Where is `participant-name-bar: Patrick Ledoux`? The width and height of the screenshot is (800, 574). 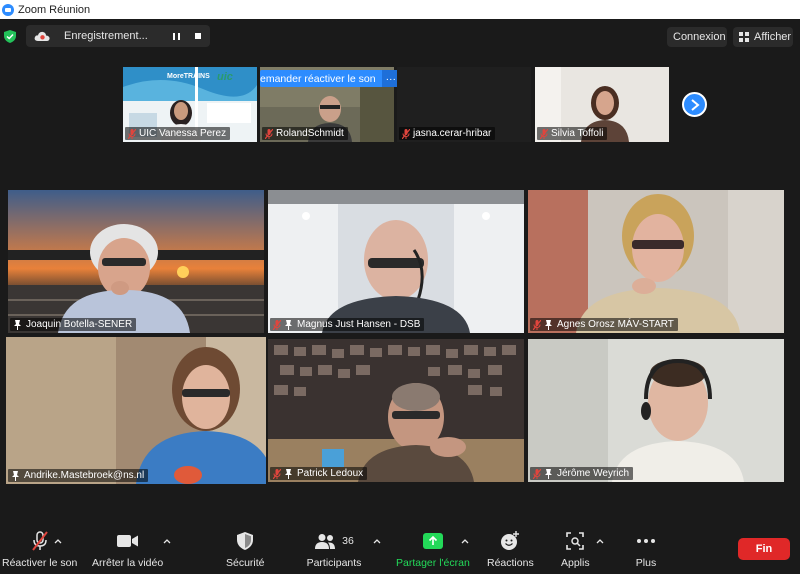
participant-name-bar: Patrick Ledoux is located at coordinates (319, 473).